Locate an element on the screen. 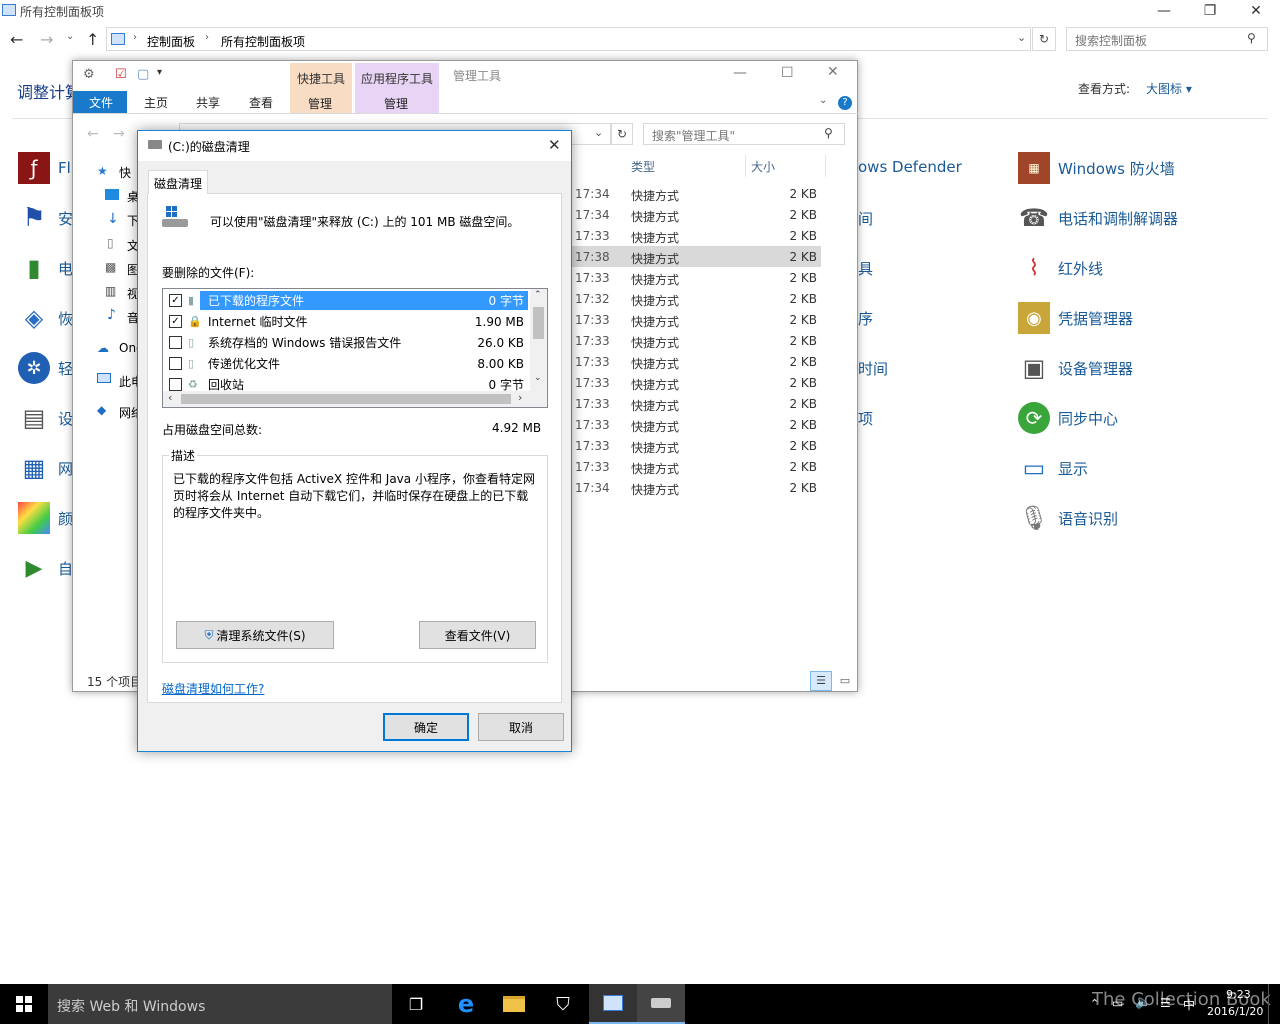 The image size is (1280, 1024). large-icons-view-icon: ▭ is located at coordinates (845, 681).